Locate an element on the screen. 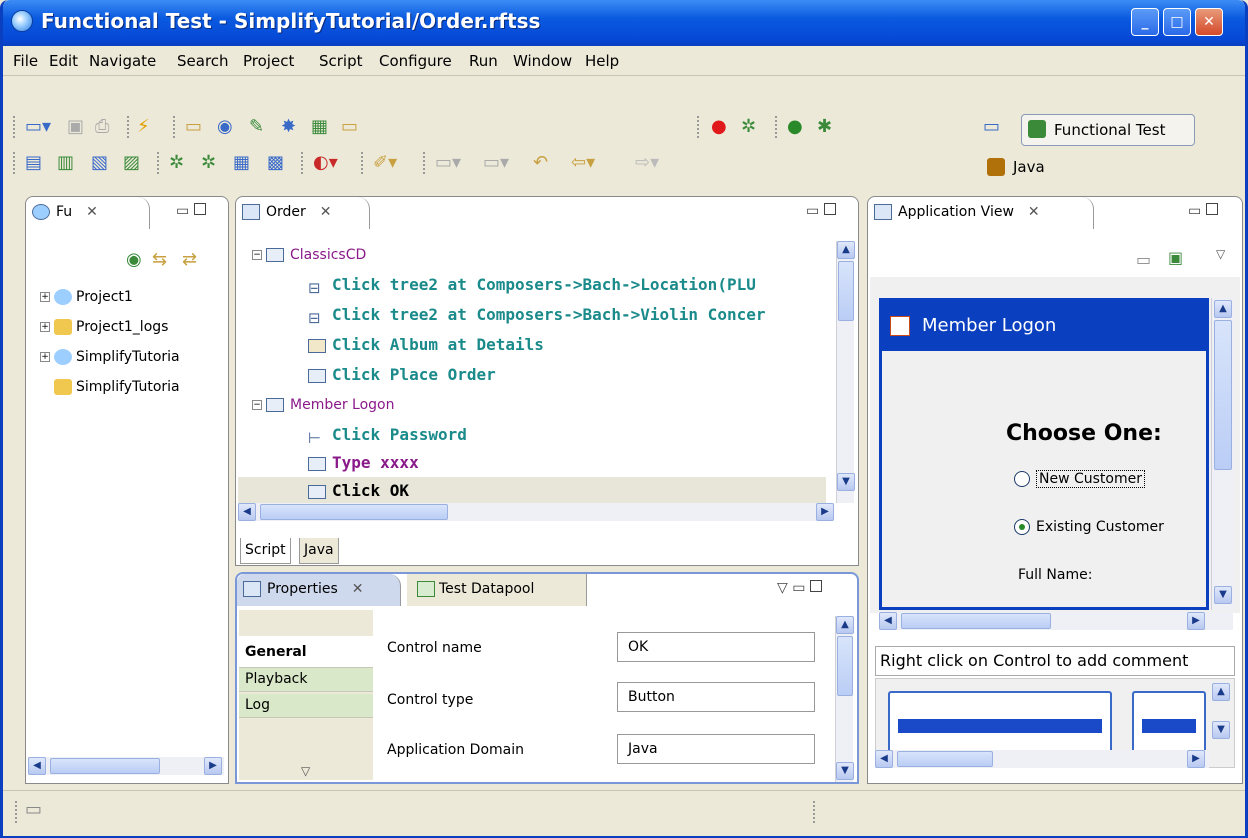  stop-object-icon: ◐▾ is located at coordinates (325, 163).